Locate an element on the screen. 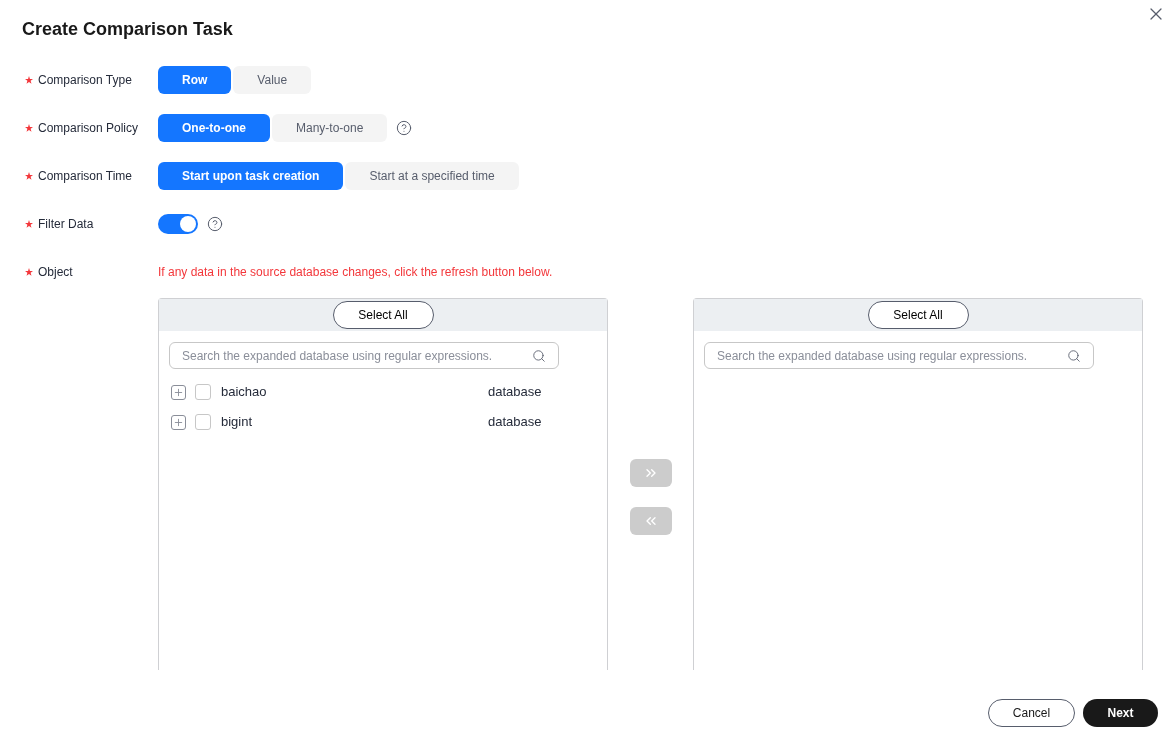 The height and width of the screenshot is (742, 1170). field-label: Object is located at coordinates (55, 272).